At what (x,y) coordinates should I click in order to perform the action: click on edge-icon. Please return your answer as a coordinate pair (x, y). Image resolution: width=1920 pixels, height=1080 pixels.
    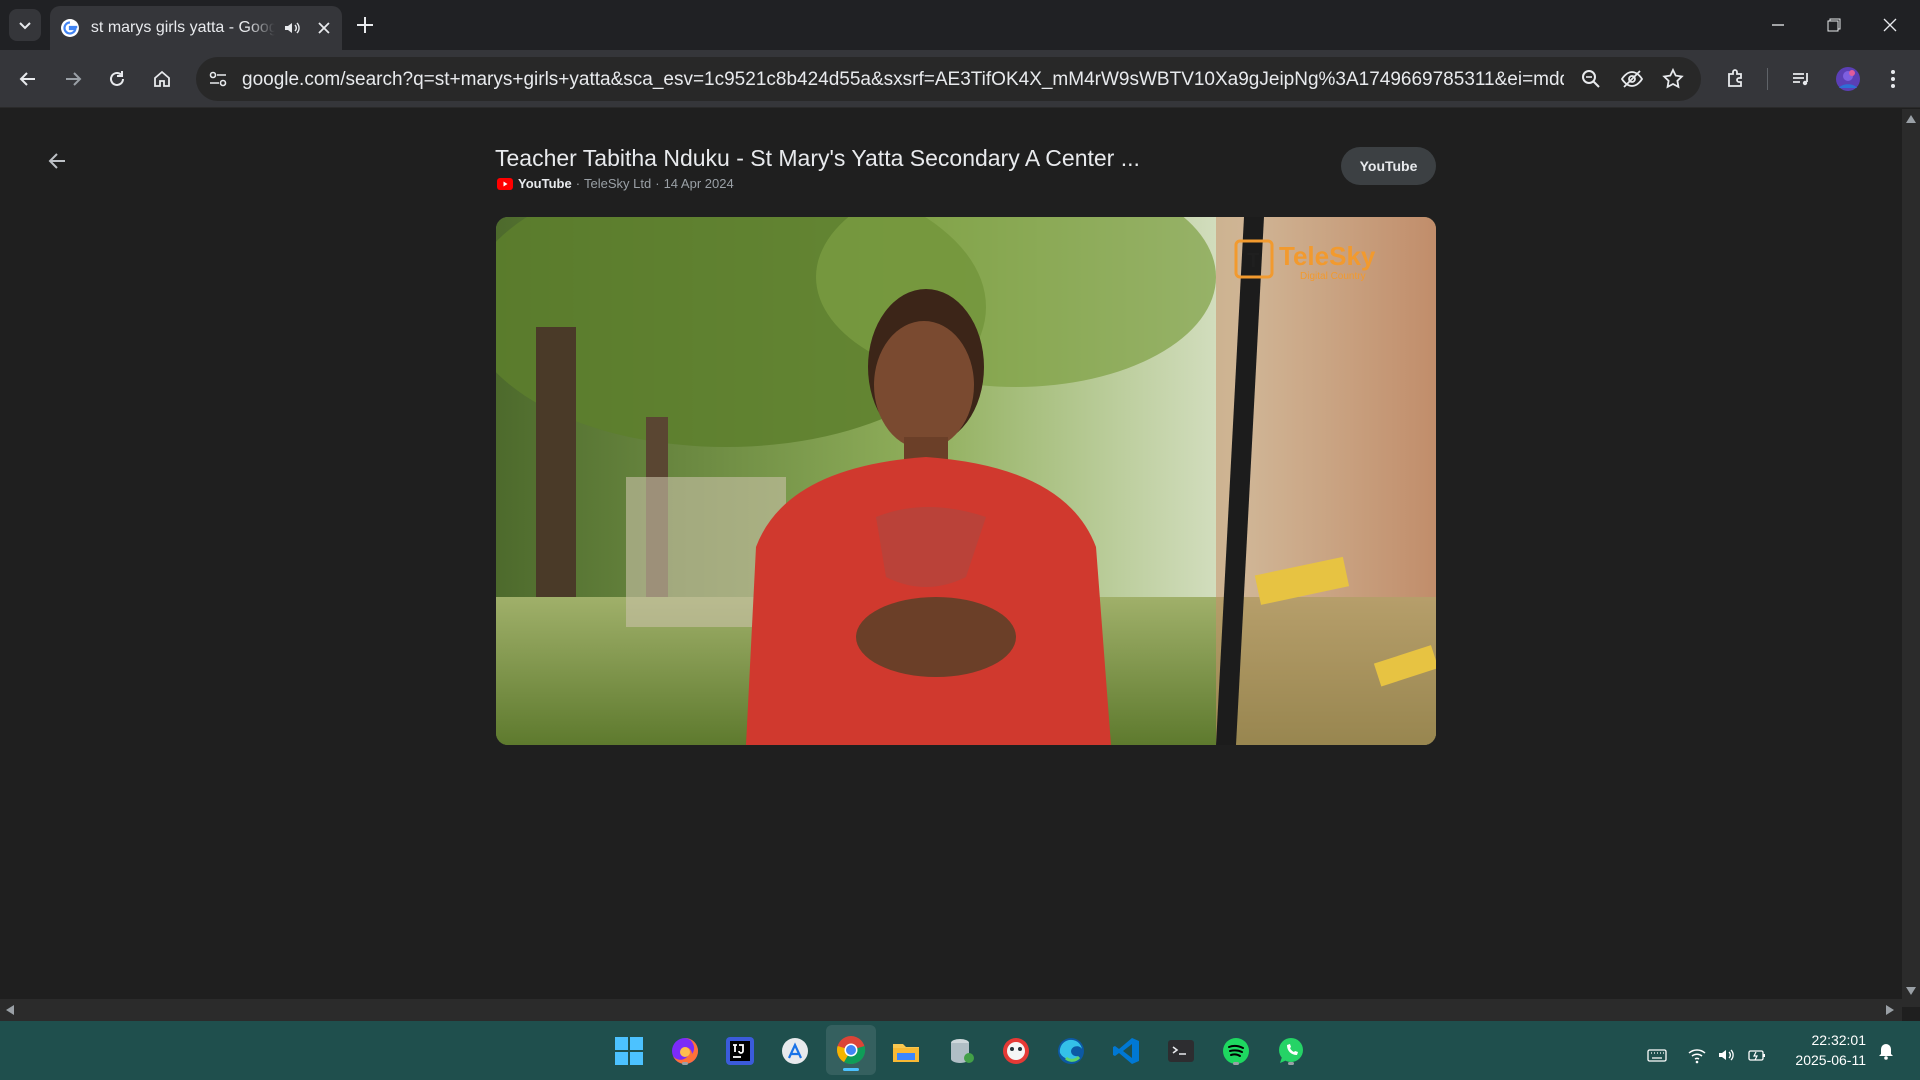
    Looking at the image, I should click on (1071, 1051).